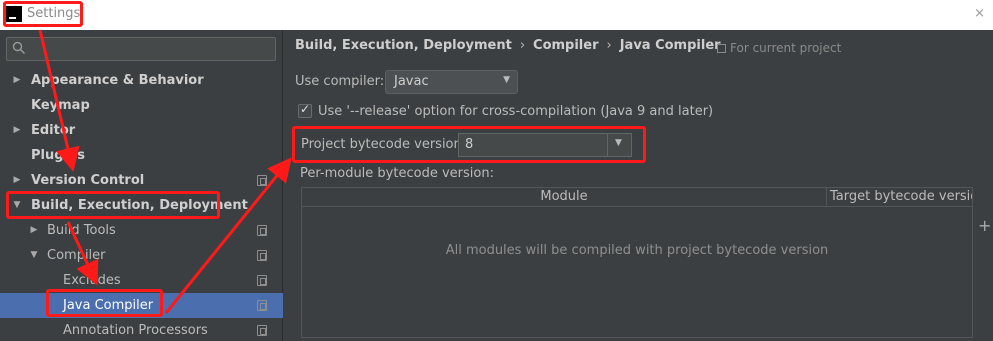 Image resolution: width=993 pixels, height=341 pixels. I want to click on sidebar-item-excludes: Excludes, so click(141, 280).